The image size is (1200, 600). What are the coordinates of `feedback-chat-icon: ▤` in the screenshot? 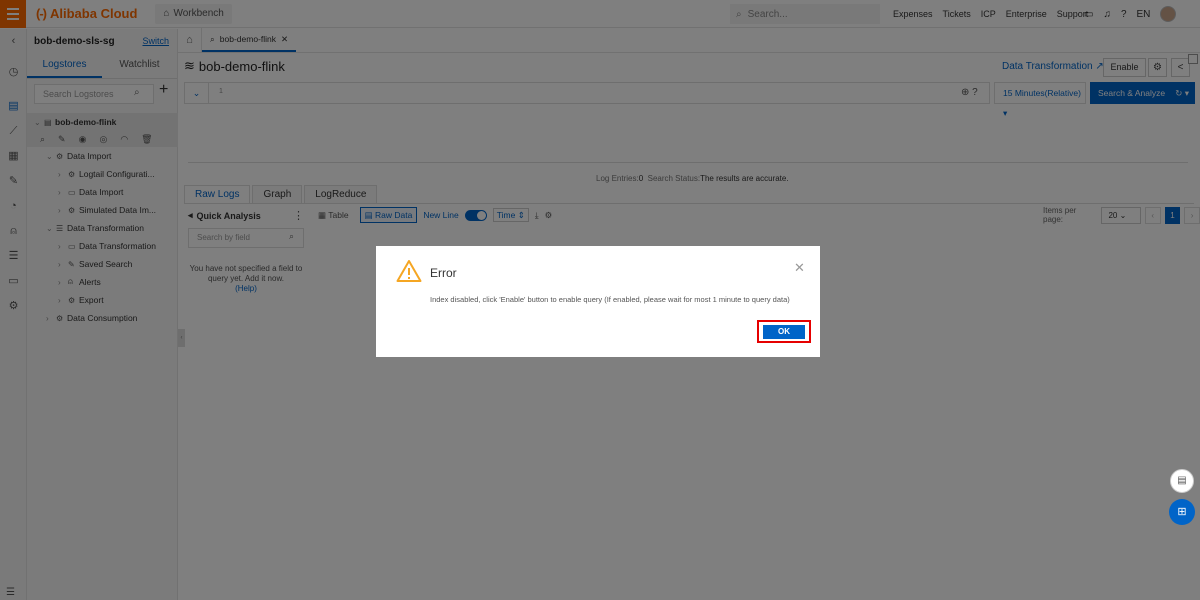 It's located at (1182, 481).